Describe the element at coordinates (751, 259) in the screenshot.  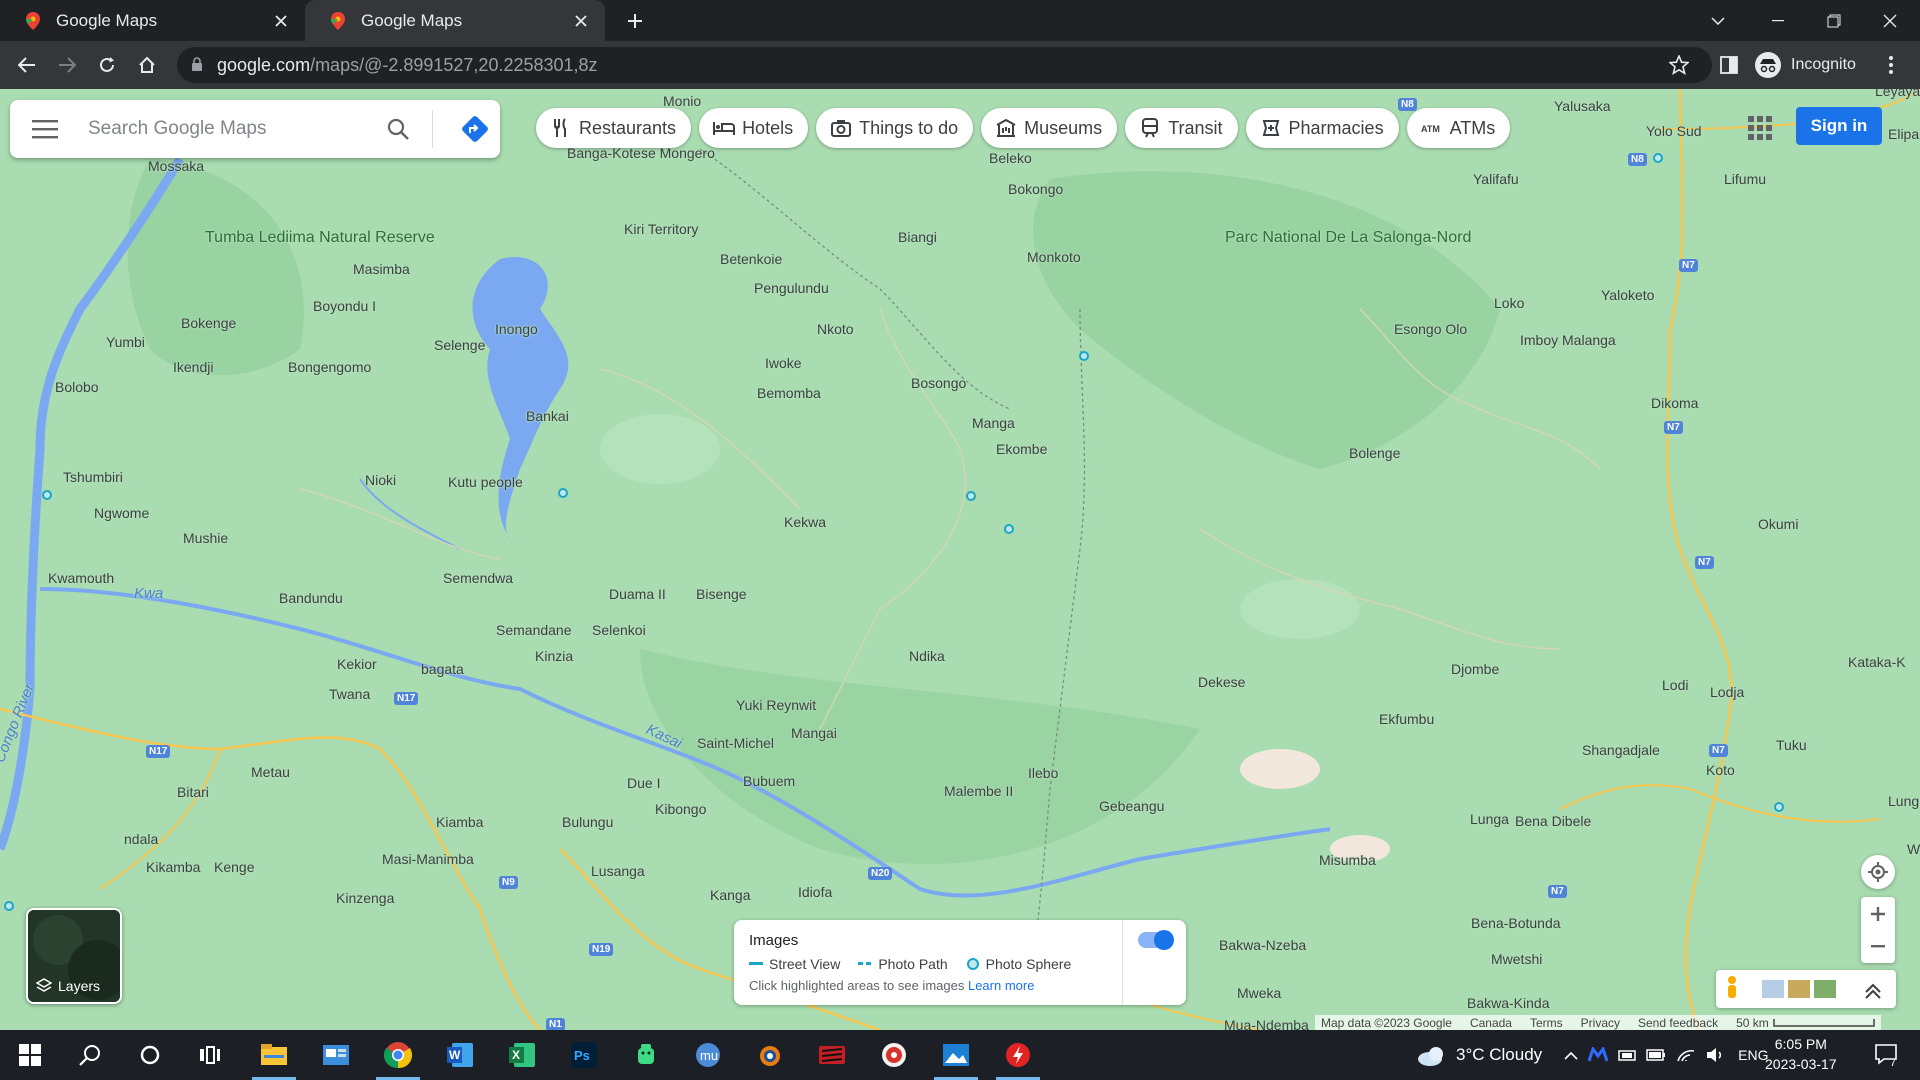
I see `place-label: Betenkoie` at that location.